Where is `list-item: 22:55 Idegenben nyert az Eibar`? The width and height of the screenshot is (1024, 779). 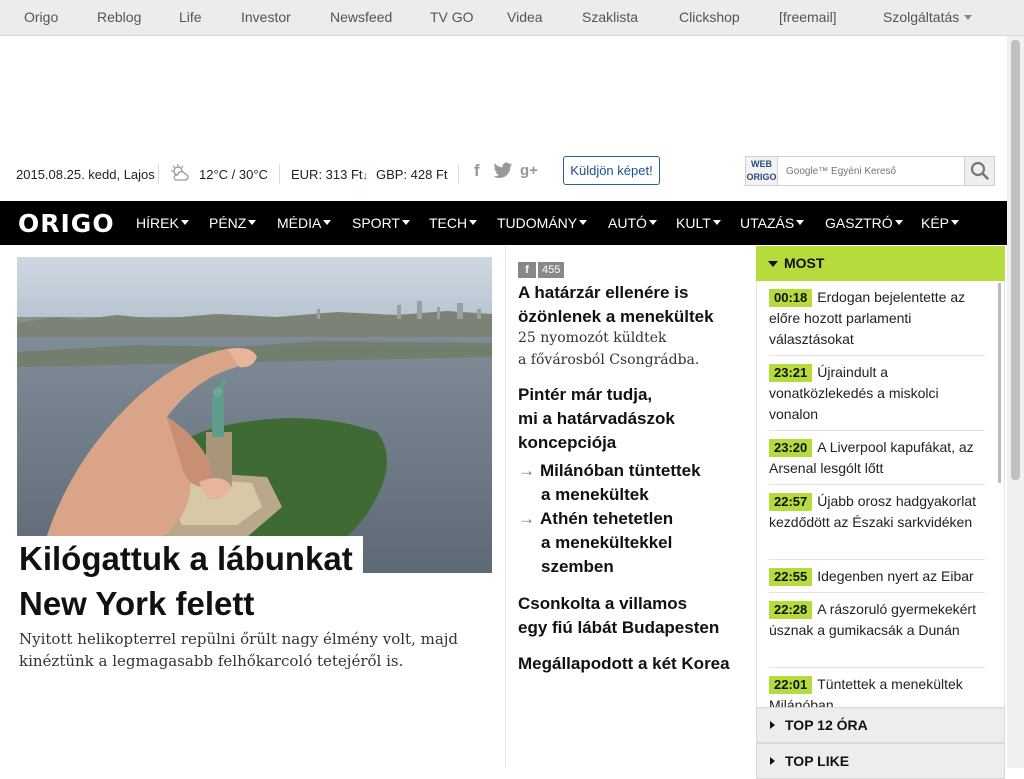
list-item: 22:55 Idegenben nyert az Eibar is located at coordinates (877, 576).